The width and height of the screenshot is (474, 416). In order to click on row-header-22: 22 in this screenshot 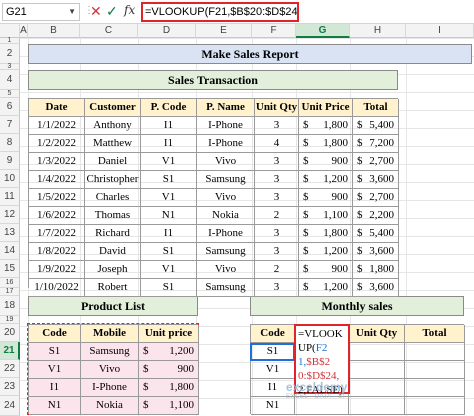, I will do `click(10, 369)`.